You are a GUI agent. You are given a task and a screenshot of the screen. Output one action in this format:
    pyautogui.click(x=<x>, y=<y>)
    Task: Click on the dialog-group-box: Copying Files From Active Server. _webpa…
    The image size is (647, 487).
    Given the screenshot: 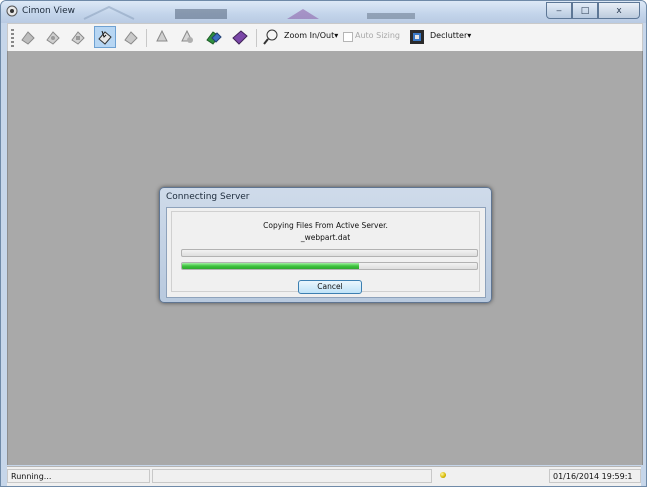 What is the action you would take?
    pyautogui.click(x=325, y=252)
    